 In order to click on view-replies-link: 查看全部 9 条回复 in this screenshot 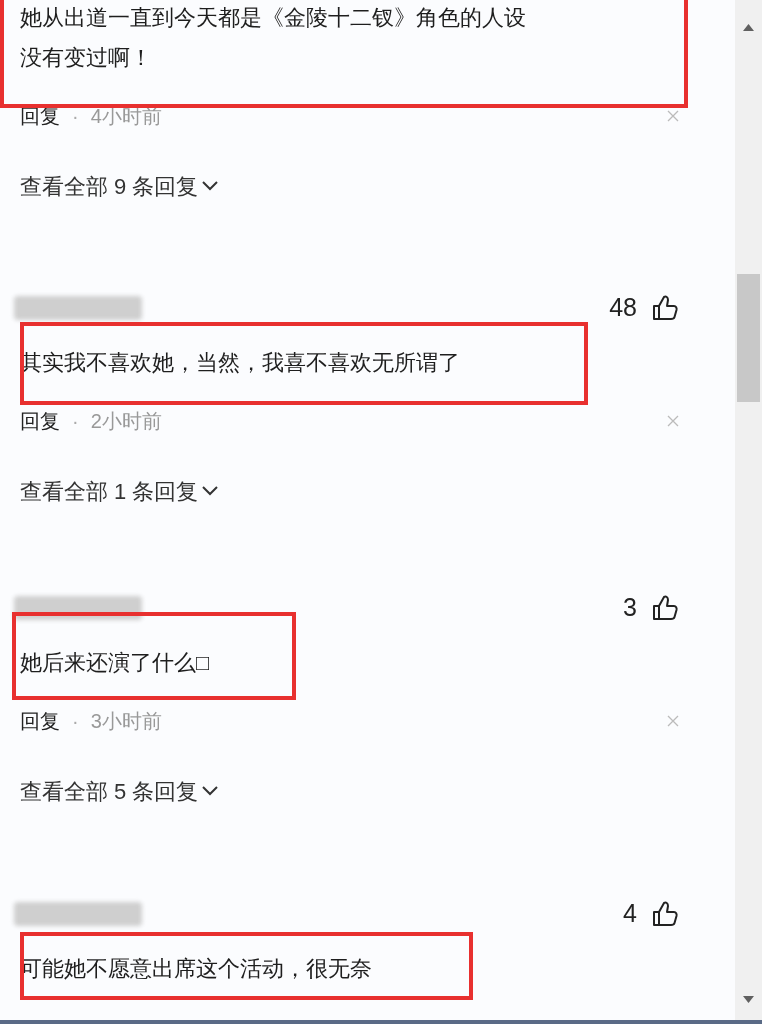, I will do `click(119, 186)`.